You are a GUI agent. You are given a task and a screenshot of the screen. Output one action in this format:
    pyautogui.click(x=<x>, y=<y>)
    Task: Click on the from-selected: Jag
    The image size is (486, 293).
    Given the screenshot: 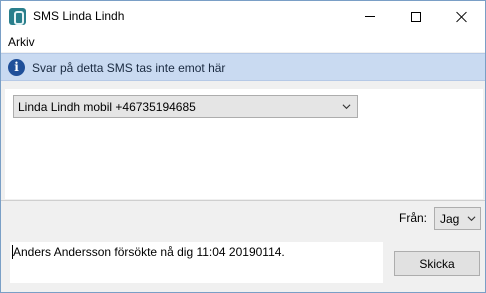 What is the action you would take?
    pyautogui.click(x=450, y=219)
    